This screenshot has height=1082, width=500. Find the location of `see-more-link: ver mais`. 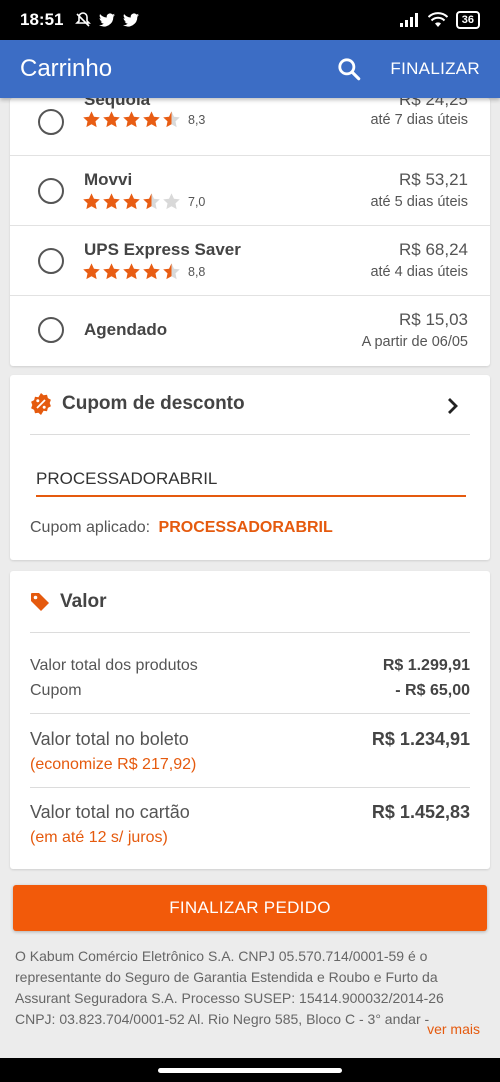

see-more-link: ver mais is located at coordinates (449, 1029).